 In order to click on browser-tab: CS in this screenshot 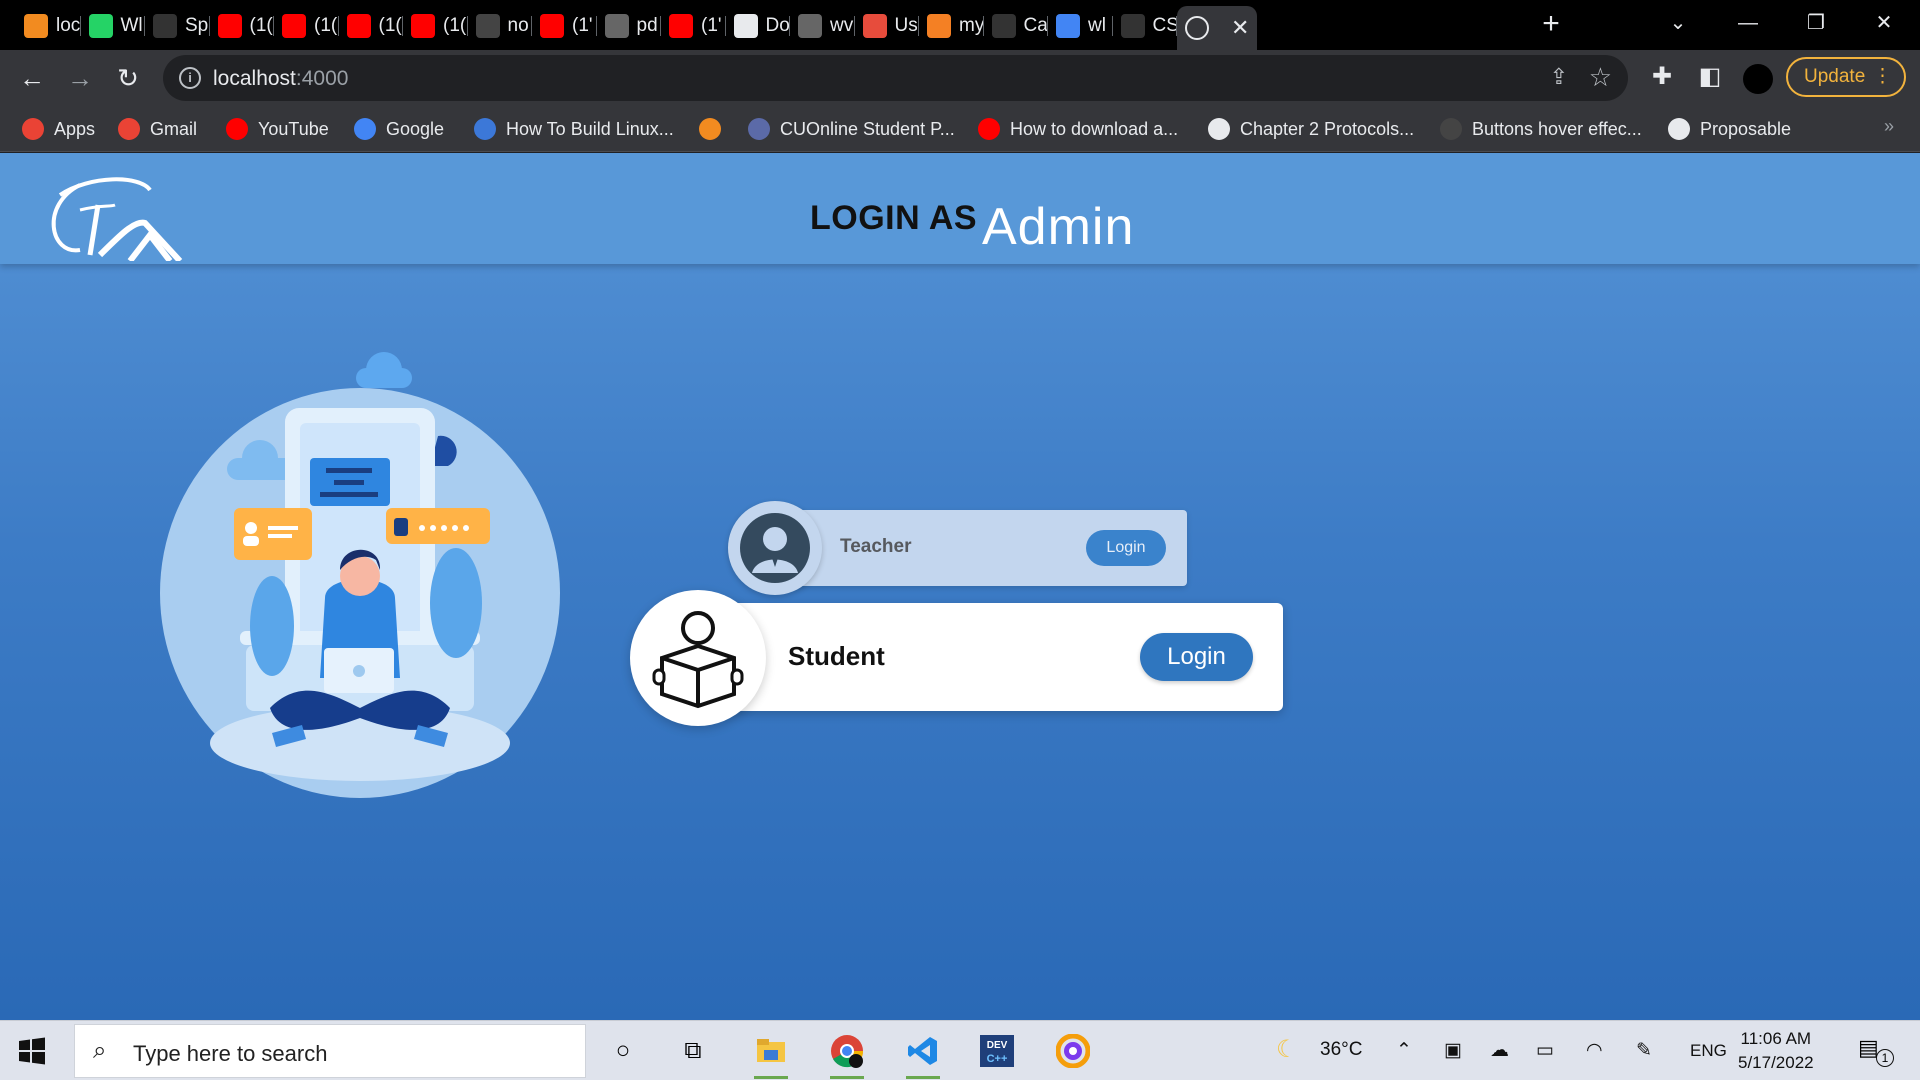, I will do `click(1145, 26)`.